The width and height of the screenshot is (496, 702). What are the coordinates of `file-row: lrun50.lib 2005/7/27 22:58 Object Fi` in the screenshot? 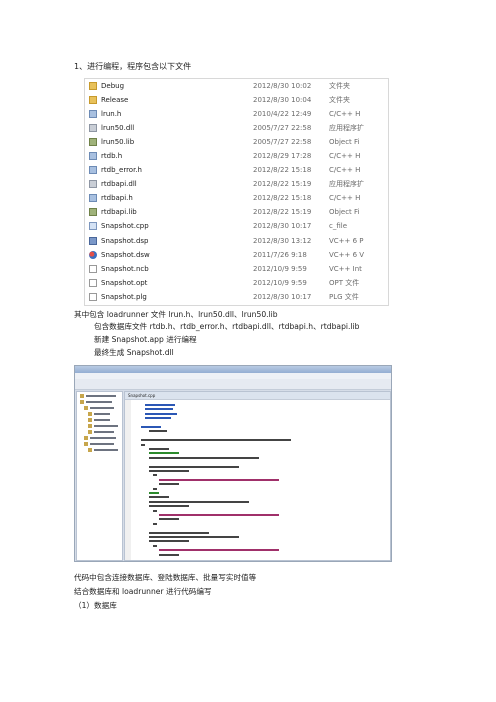 It's located at (236, 142).